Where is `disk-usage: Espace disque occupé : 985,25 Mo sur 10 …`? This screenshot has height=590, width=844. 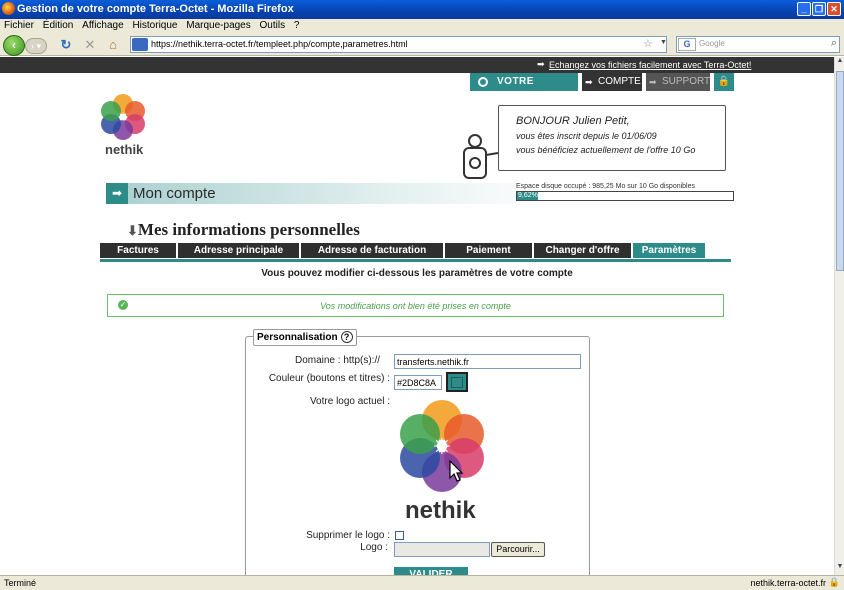 disk-usage: Espace disque occupé : 985,25 Mo sur 10 … is located at coordinates (626, 193).